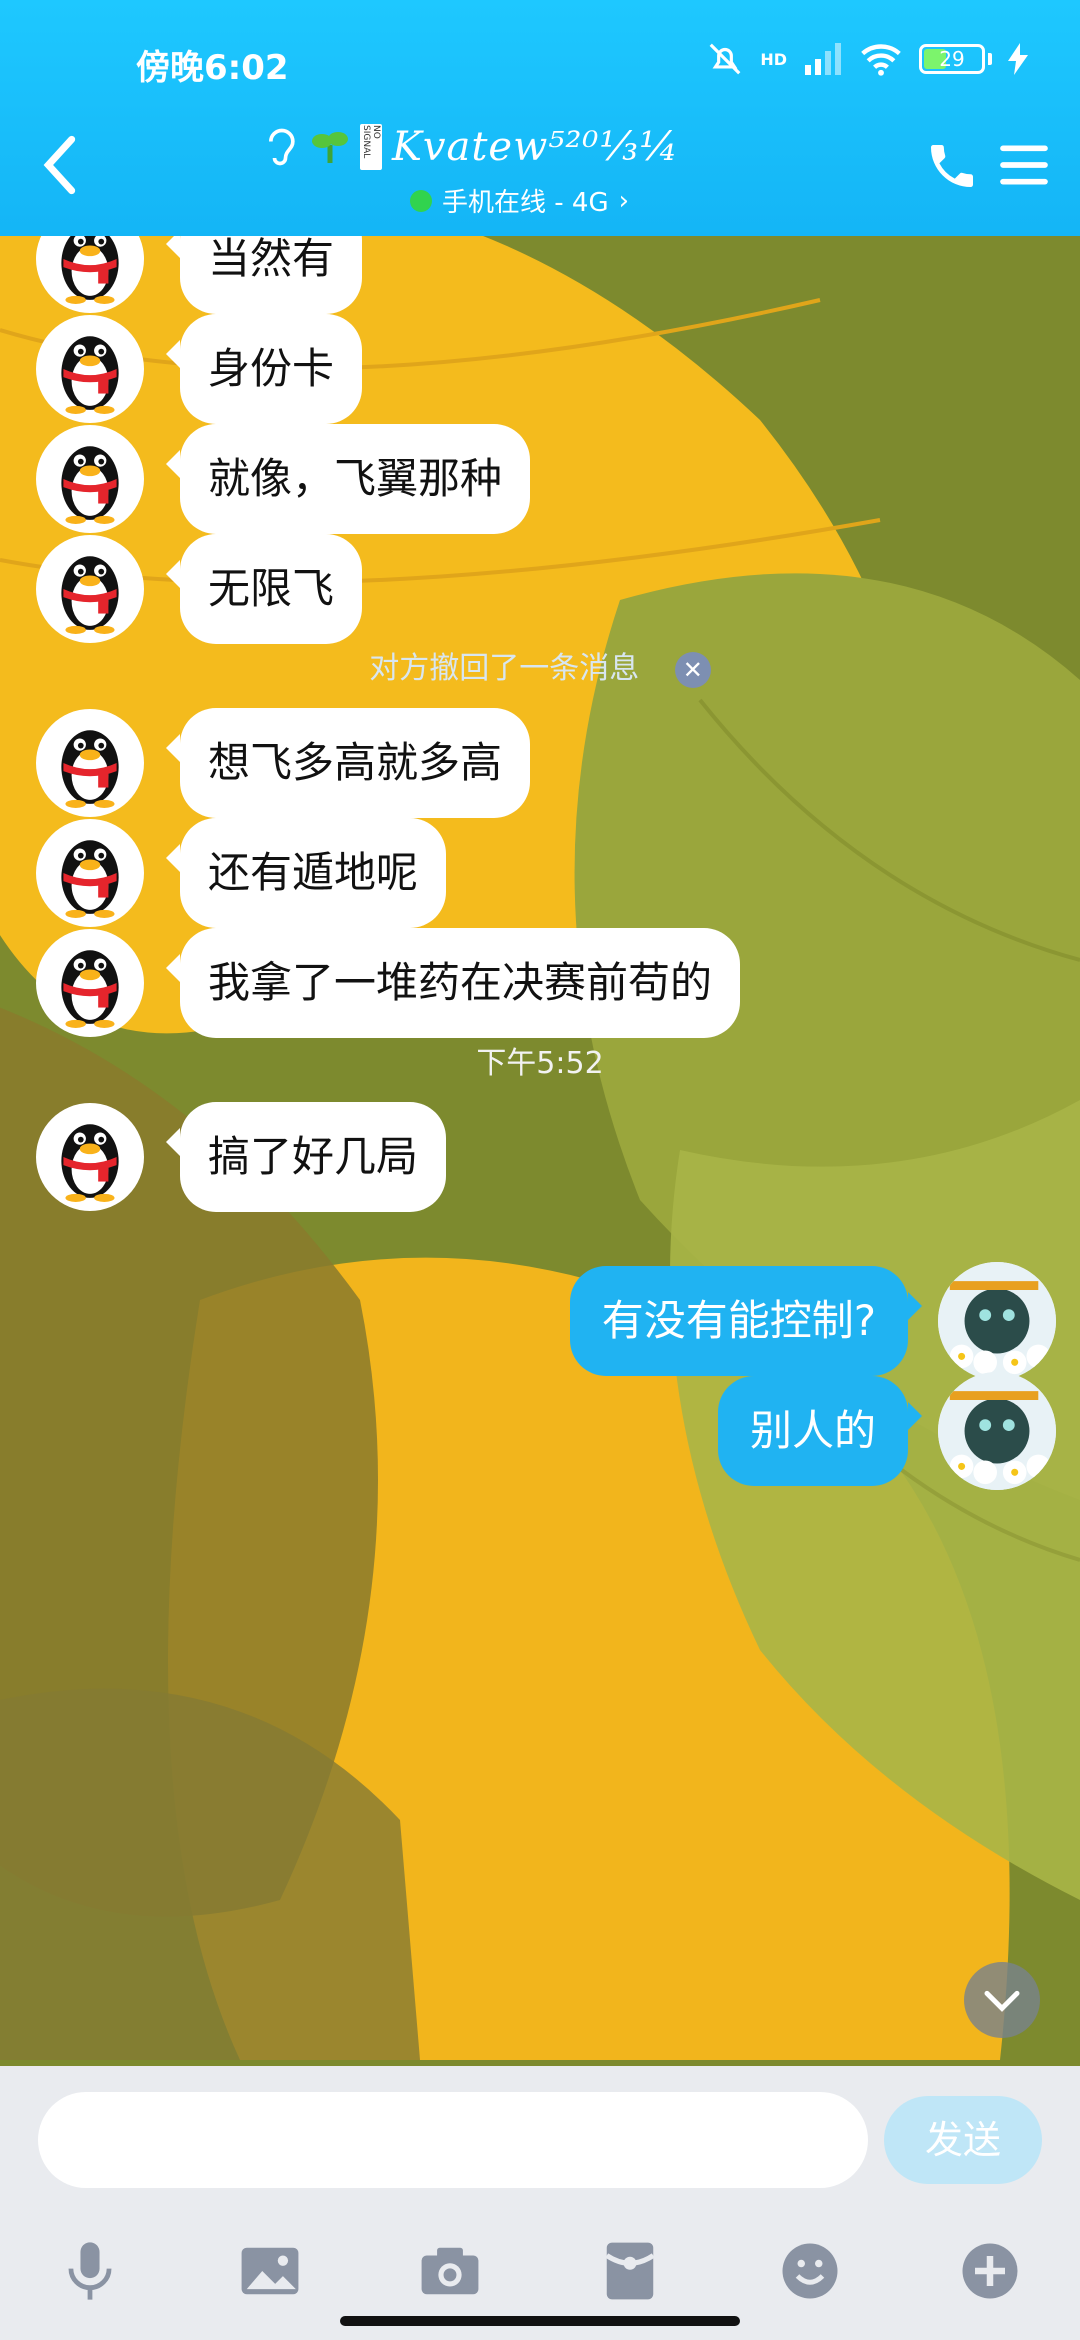  I want to click on online-status: 手机在线 - 4G ›, so click(519, 200).